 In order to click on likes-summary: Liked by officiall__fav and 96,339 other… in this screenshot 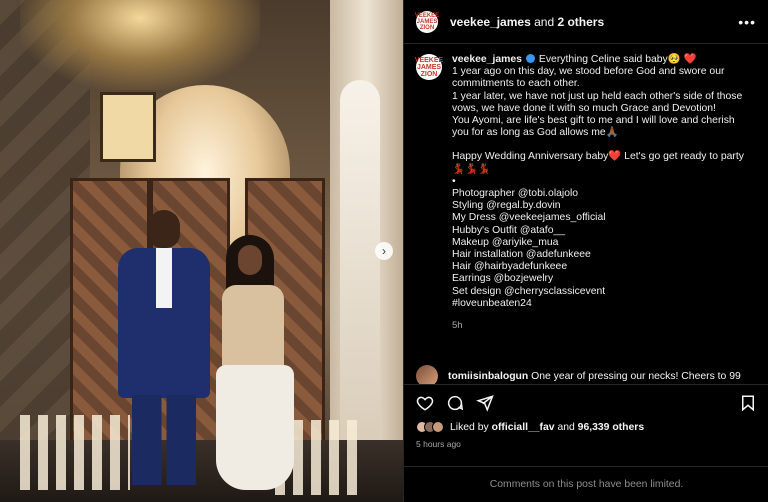, I will do `click(530, 427)`.